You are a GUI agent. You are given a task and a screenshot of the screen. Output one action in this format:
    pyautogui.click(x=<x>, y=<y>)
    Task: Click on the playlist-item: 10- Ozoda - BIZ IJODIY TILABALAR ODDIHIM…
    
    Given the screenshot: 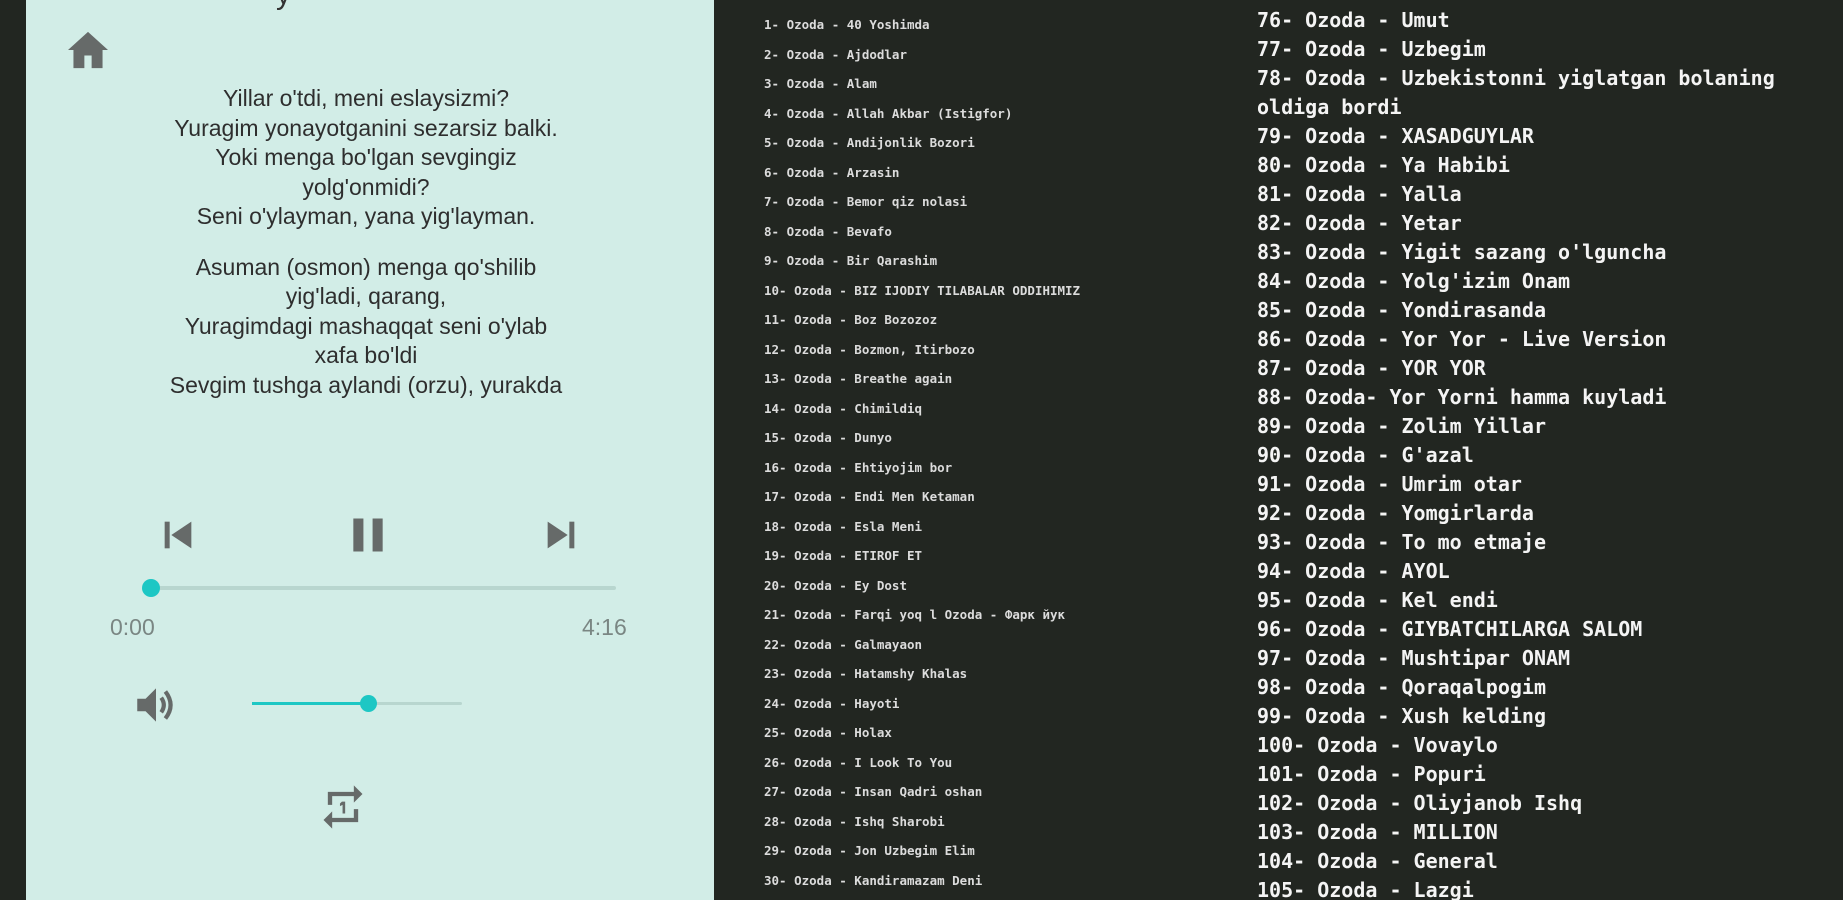 What is the action you would take?
    pyautogui.click(x=999, y=291)
    